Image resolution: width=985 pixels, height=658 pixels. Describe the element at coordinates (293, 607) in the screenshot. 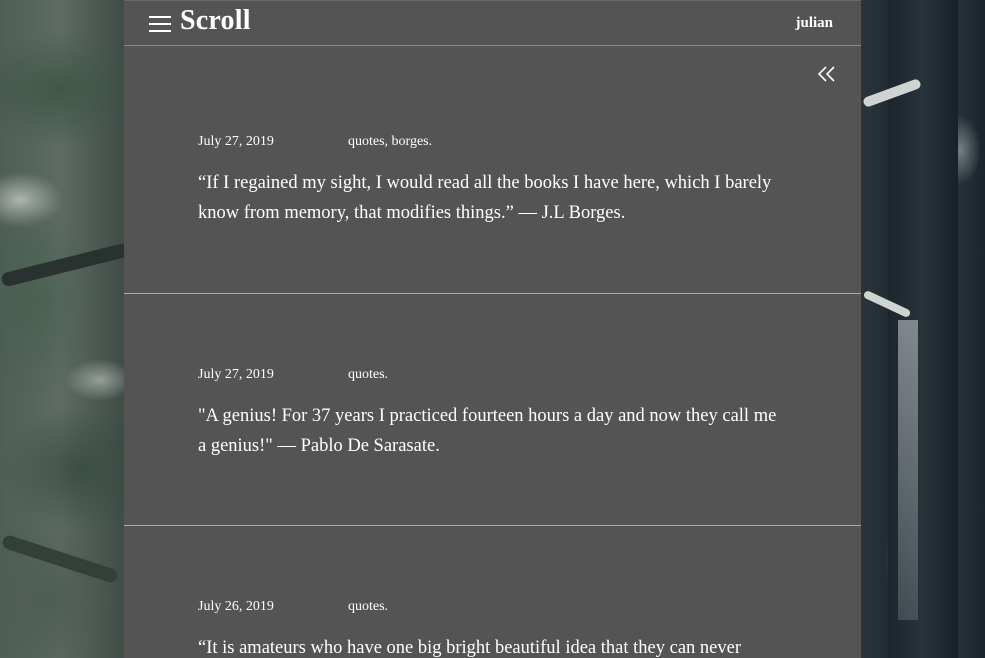

I see `post-meta: July 26, 2019 quotes.` at that location.